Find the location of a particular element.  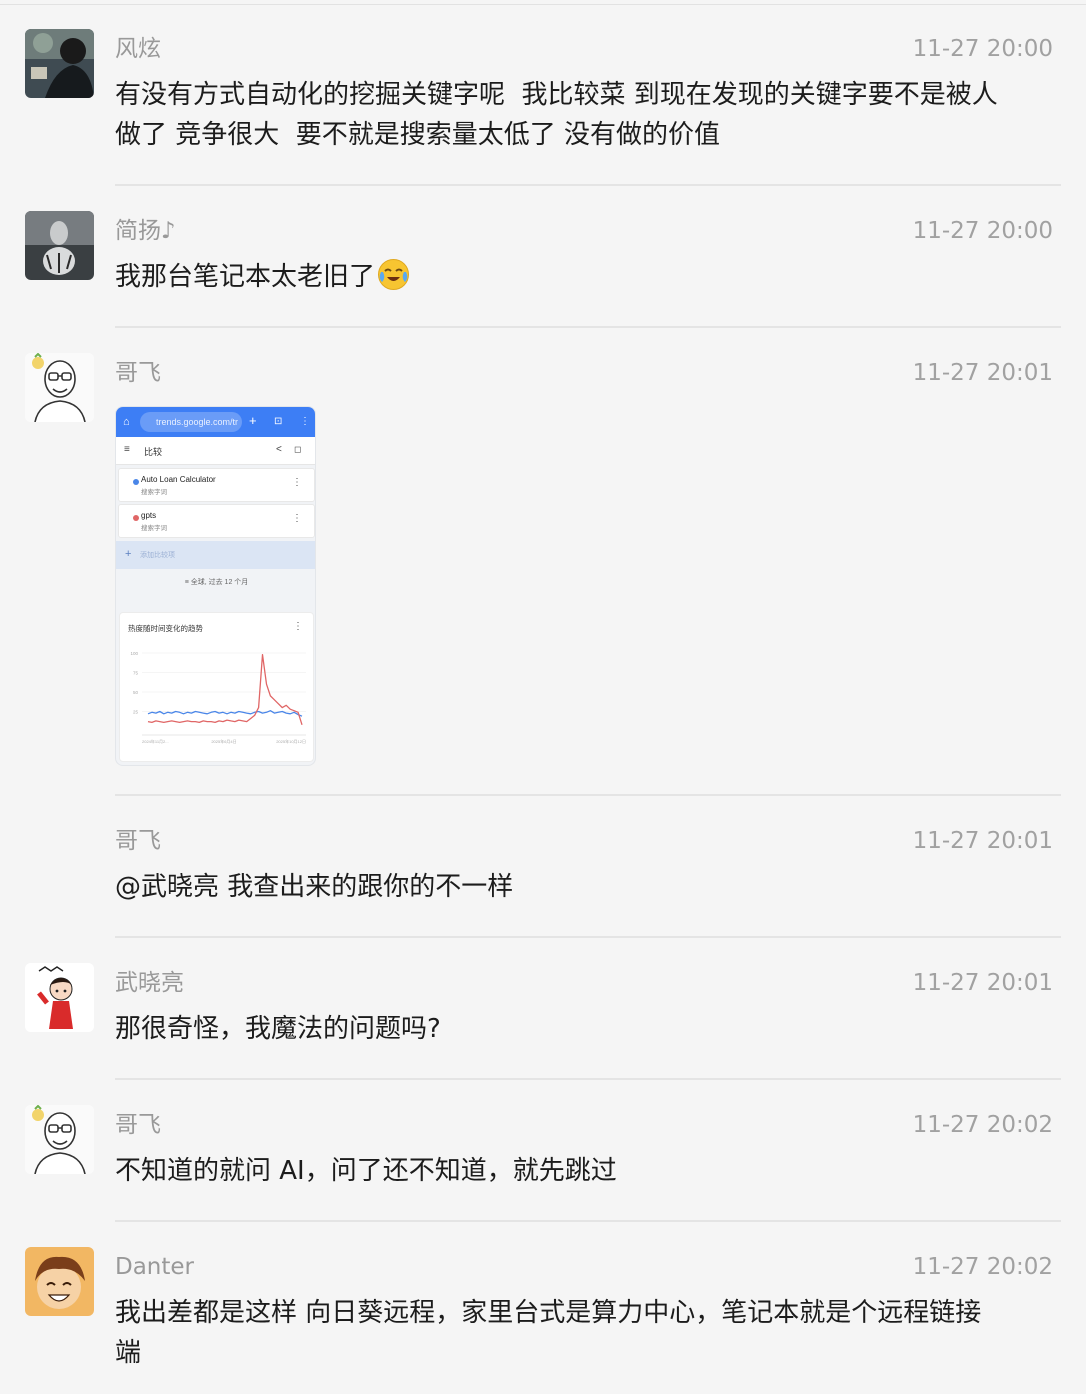

share-icon: < is located at coordinates (279, 449).